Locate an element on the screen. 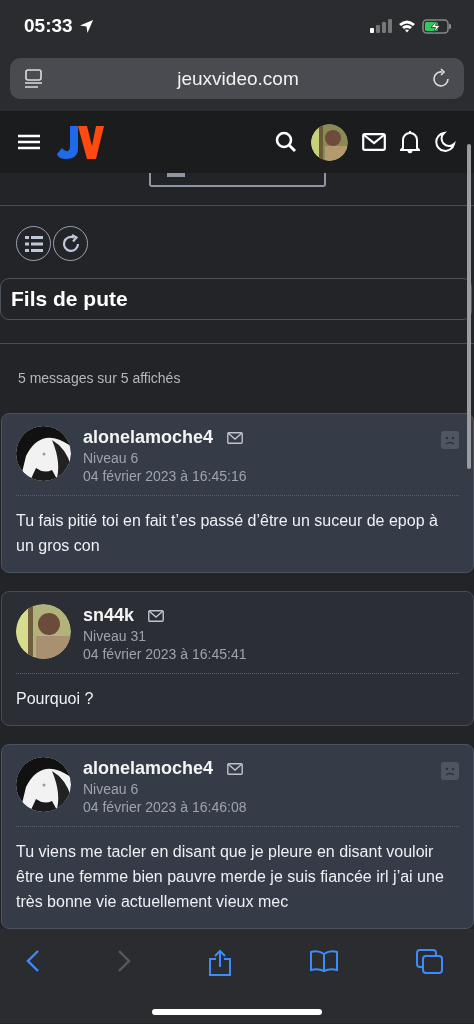 The image size is (474, 1024). post-date: 04 février 2023 à 16:46:08 is located at coordinates (256, 807).